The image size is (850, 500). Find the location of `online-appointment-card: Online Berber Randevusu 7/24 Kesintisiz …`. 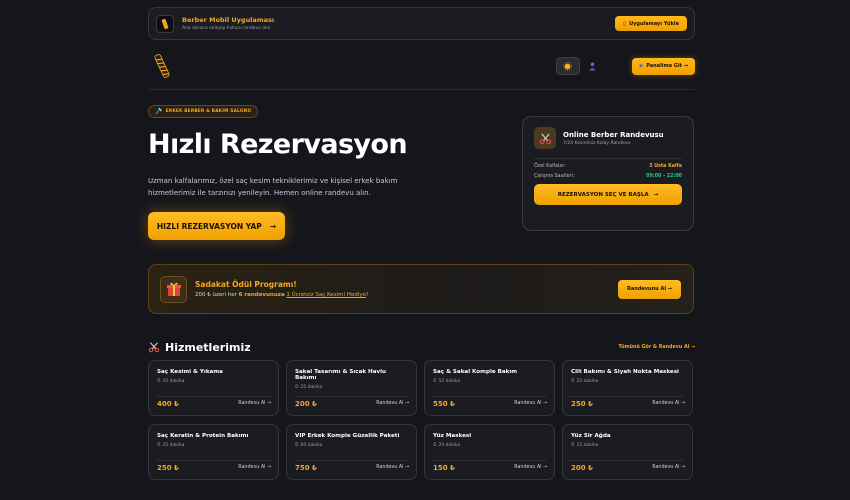

online-appointment-card: Online Berber Randevusu 7/24 Kesintisiz … is located at coordinates (608, 173).